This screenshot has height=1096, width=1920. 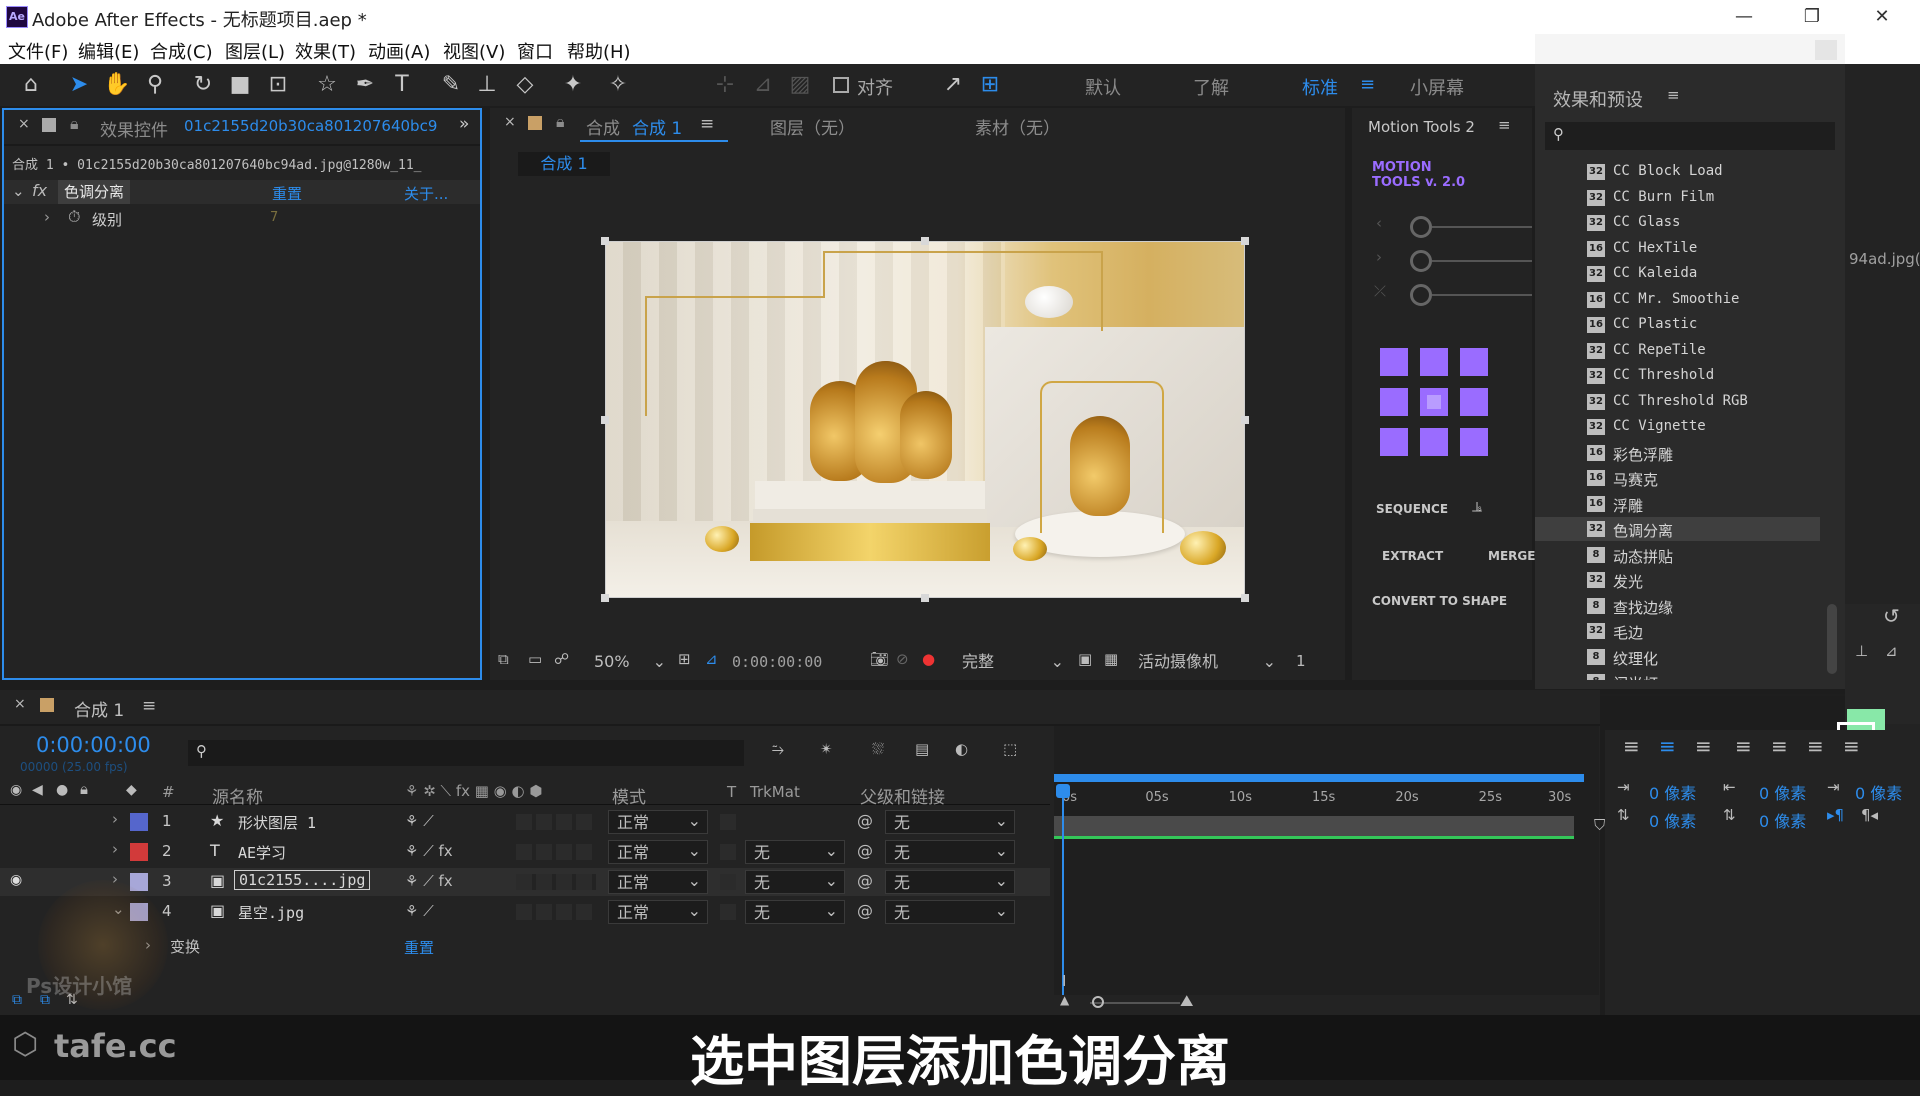 What do you see at coordinates (1878, 792) in the screenshot?
I see `indent-first-value: 0 像素` at bounding box center [1878, 792].